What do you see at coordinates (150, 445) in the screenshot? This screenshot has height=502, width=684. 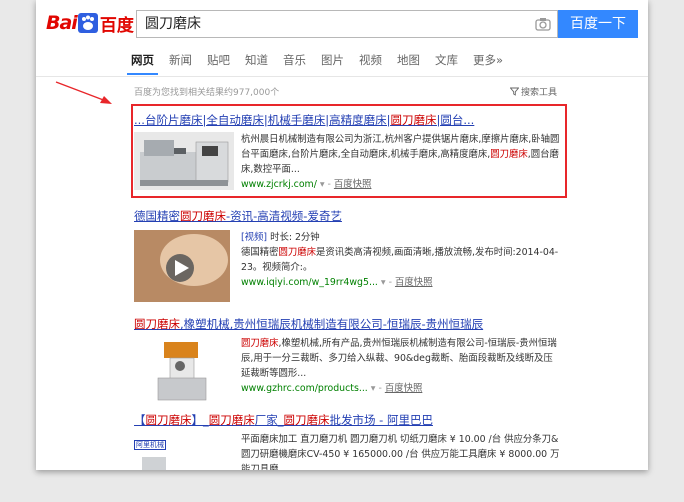 I see `thumb-label: 阿里机械` at bounding box center [150, 445].